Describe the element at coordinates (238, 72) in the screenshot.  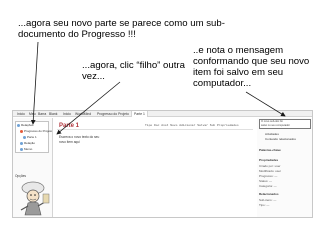
I see `caption-line: item foi salvo em seu` at that location.